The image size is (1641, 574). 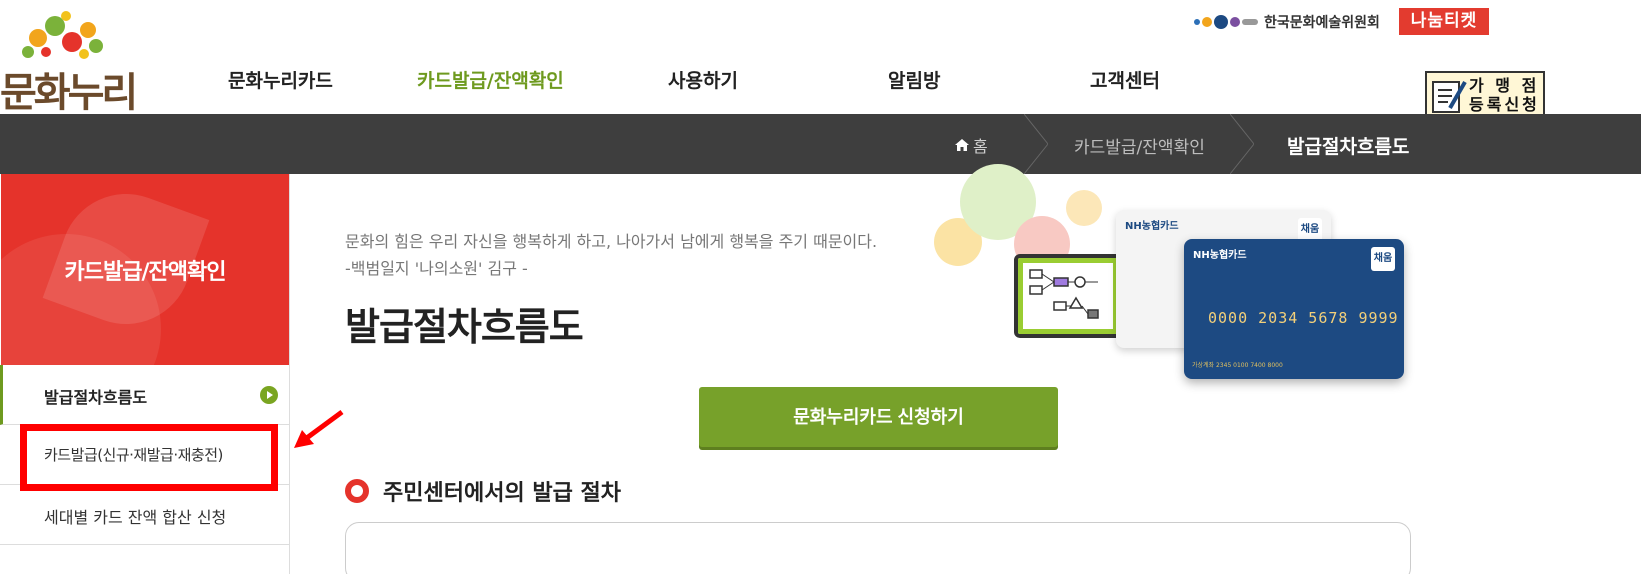 What do you see at coordinates (878, 548) in the screenshot?
I see `procedure-content-box` at bounding box center [878, 548].